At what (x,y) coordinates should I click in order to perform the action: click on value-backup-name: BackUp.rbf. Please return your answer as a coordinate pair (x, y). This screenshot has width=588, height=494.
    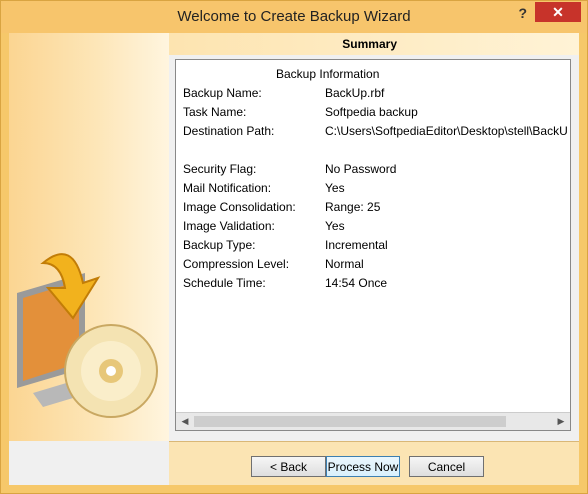
    Looking at the image, I should click on (355, 93).